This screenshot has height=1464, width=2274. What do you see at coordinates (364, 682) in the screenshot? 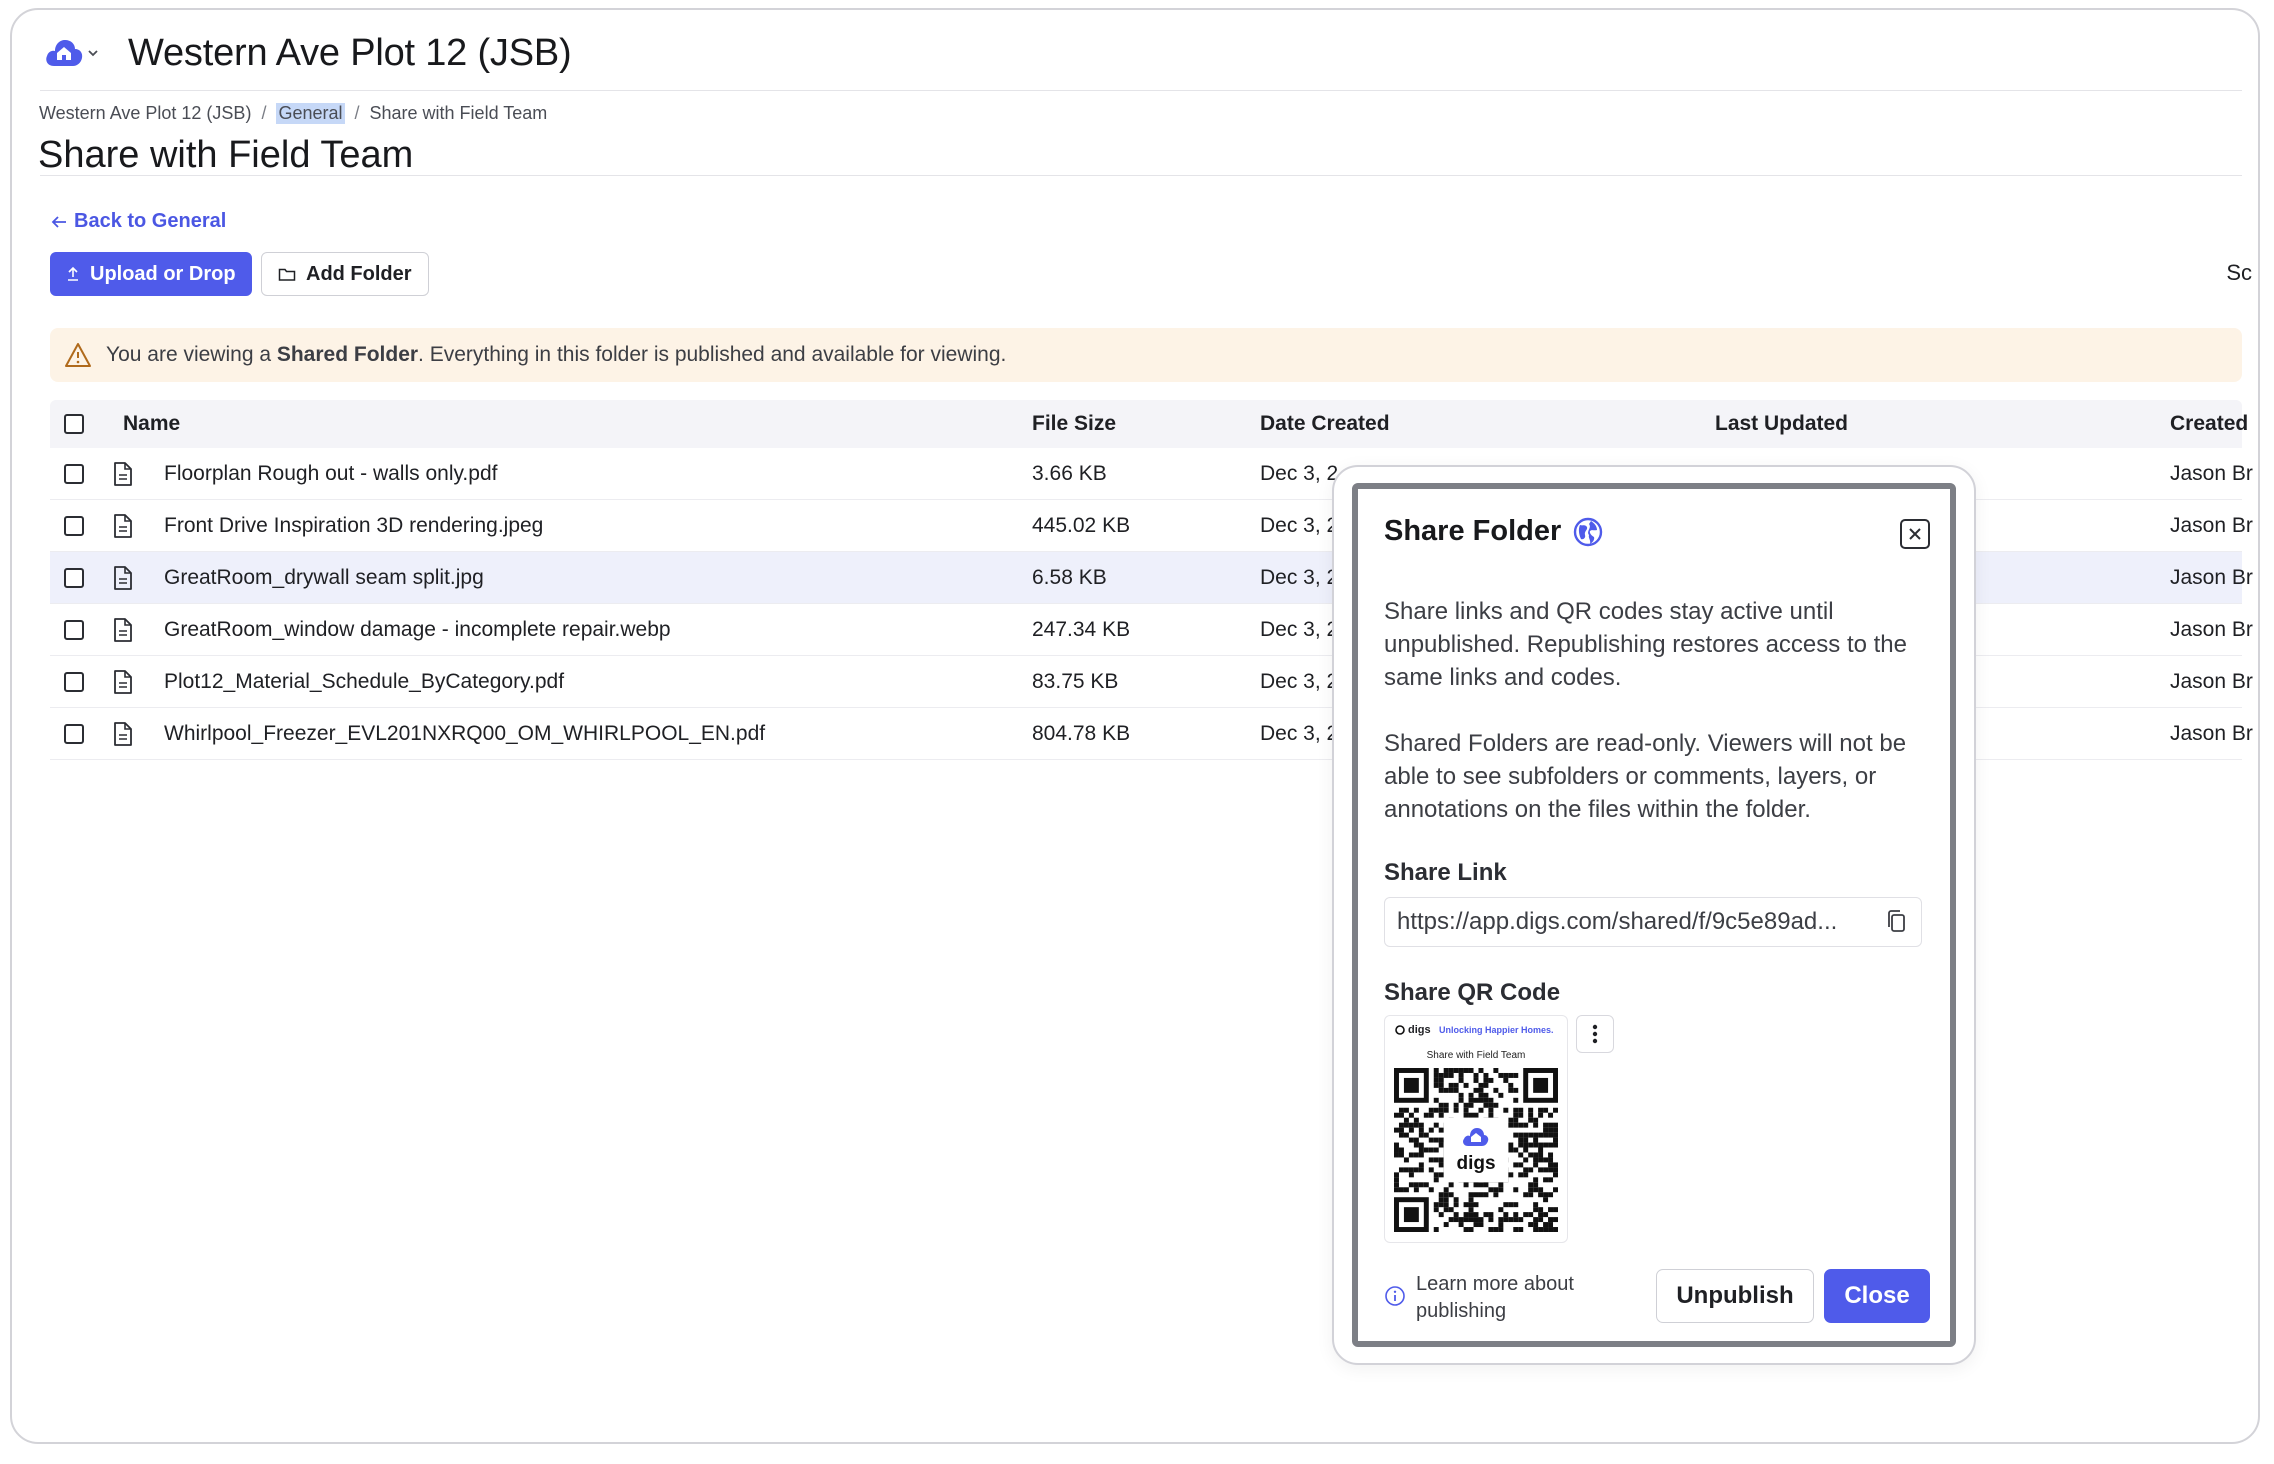
I see `file-name: Plot12_Material_Schedule_ByCategory.pdf` at bounding box center [364, 682].